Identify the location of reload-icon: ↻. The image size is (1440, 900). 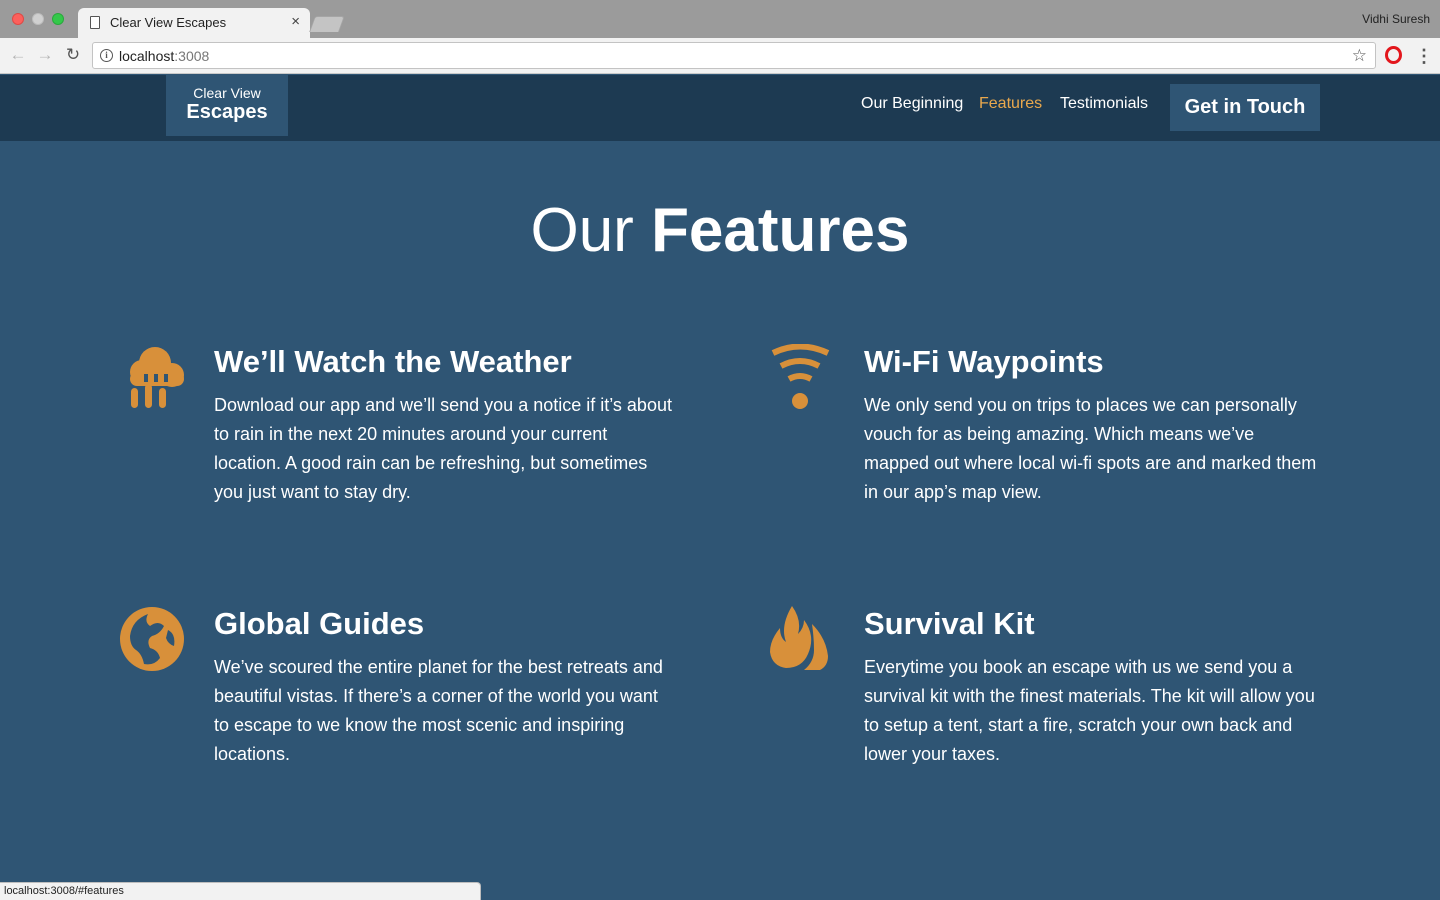
(73, 55).